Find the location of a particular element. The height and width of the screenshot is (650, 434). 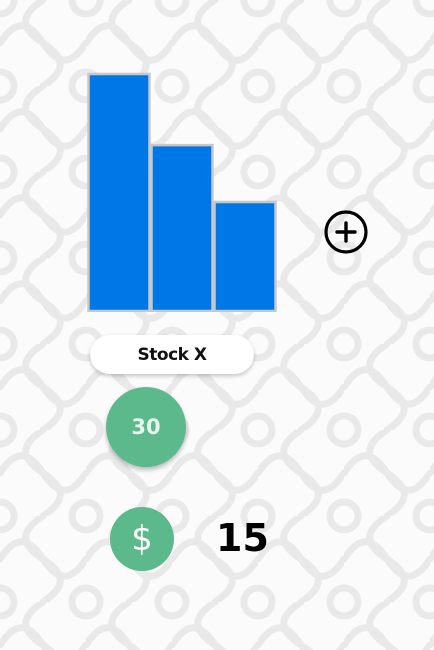

plus-circle-icon is located at coordinates (346, 232).